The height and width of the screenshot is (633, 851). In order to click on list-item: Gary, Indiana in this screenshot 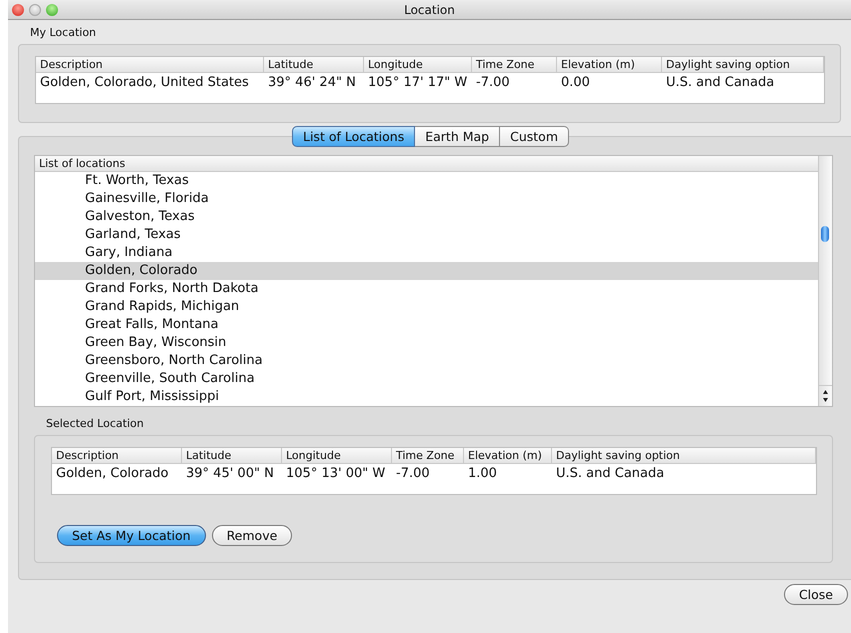, I will do `click(426, 253)`.